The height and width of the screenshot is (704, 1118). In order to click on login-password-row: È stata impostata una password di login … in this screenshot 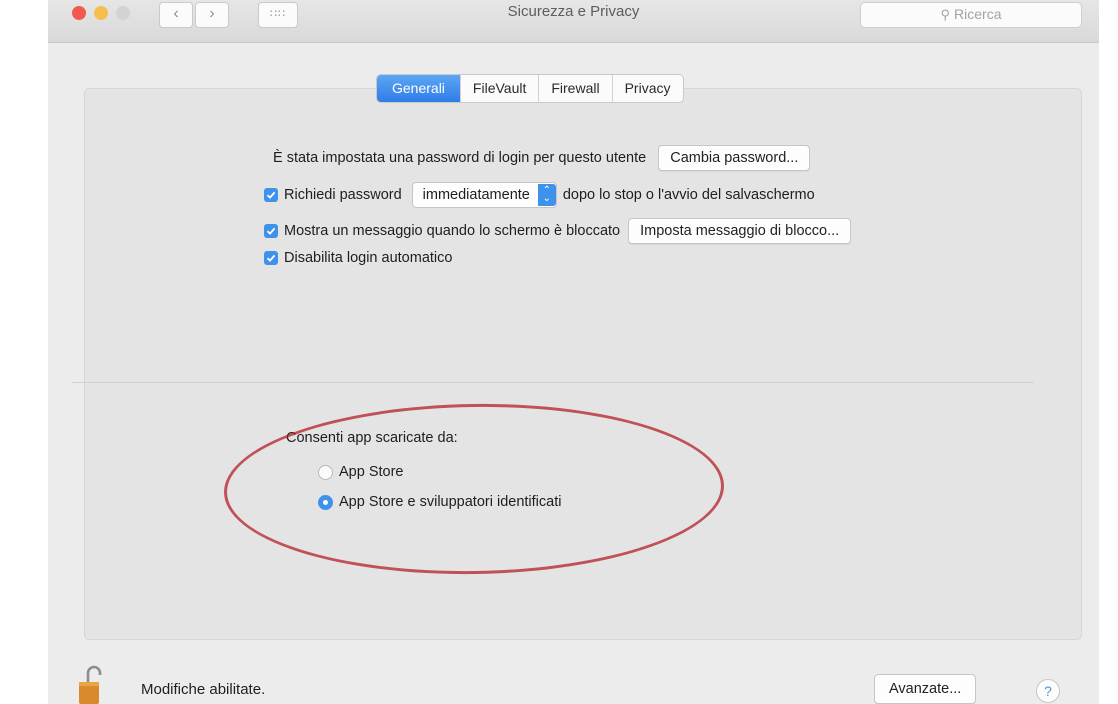, I will do `click(542, 158)`.